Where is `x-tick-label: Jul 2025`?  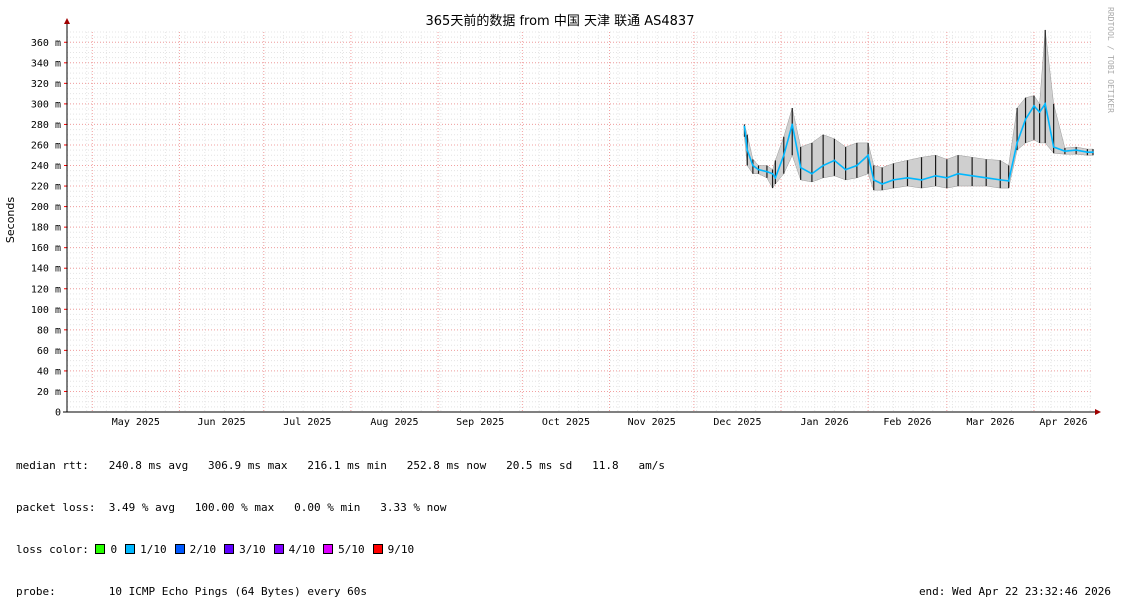 x-tick-label: Jul 2025 is located at coordinates (307, 422).